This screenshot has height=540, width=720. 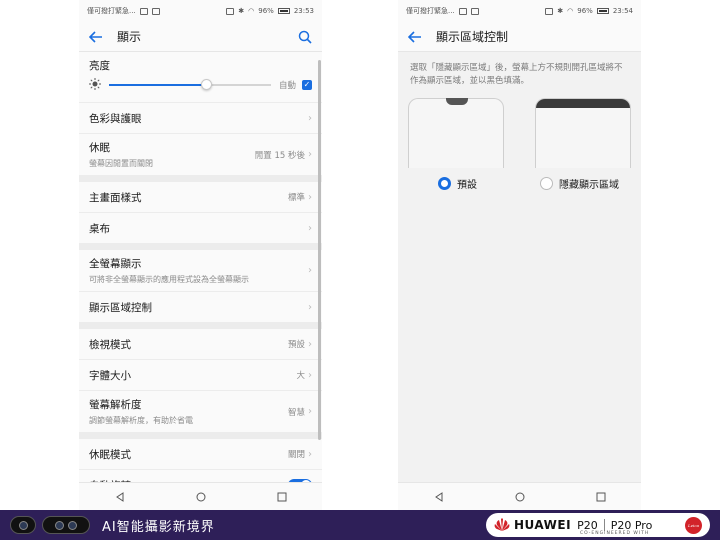 I want to click on row-title: 顯示區域控制, so click(x=120, y=307).